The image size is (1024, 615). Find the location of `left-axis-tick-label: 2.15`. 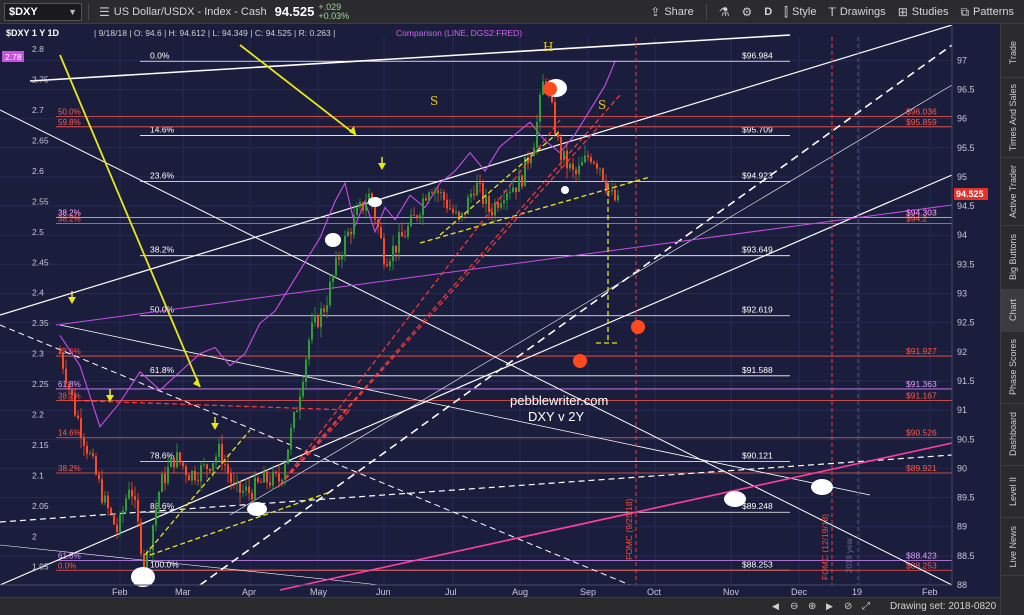

left-axis-tick-label: 2.15 is located at coordinates (40, 445).